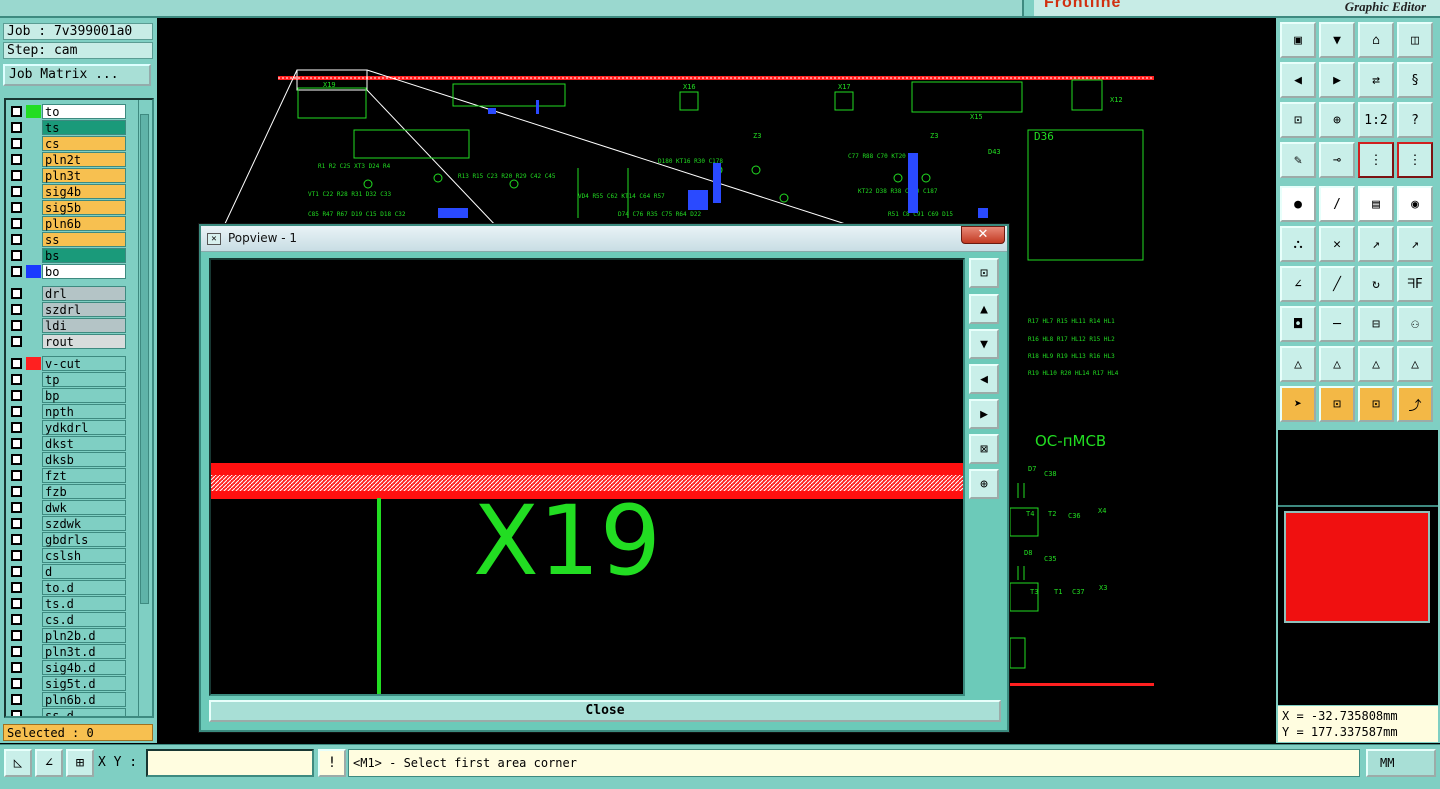 This screenshot has width=1440, height=789. Describe the element at coordinates (67, 255) in the screenshot. I see `layer-row: bs` at that location.